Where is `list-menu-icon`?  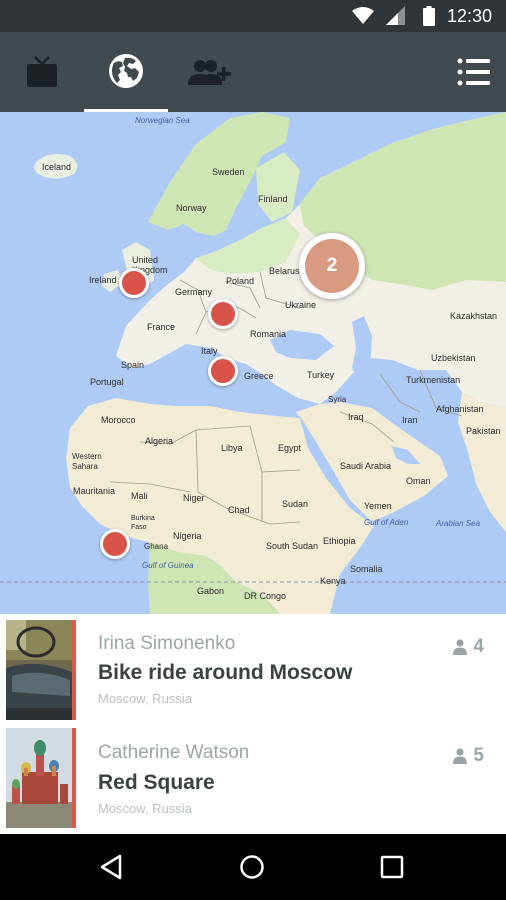
list-menu-icon is located at coordinates (473, 72).